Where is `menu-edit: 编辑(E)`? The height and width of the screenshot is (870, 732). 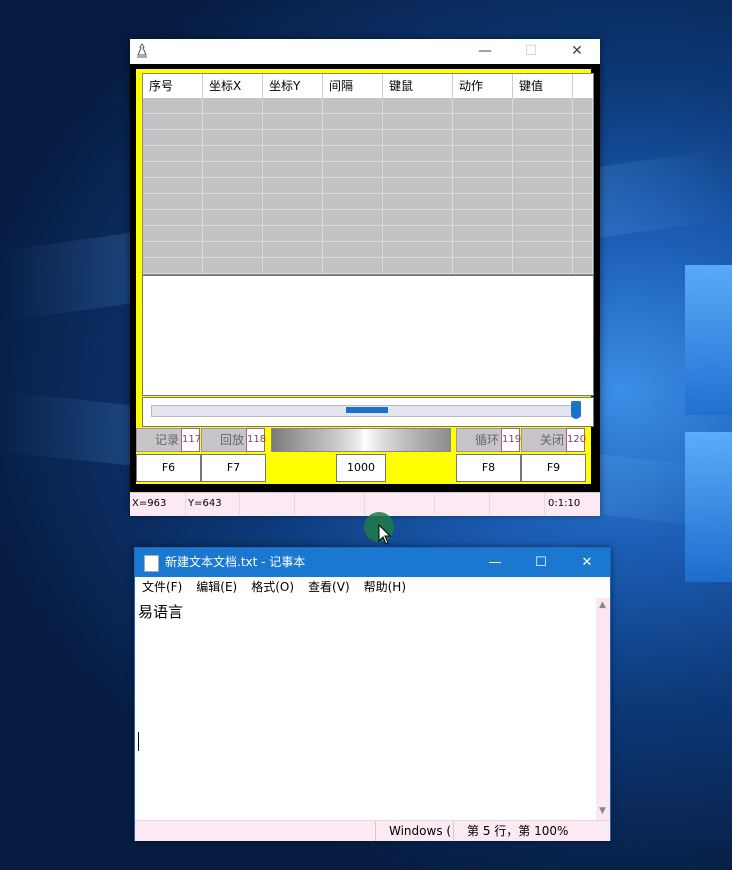
menu-edit: 编辑(E) is located at coordinates (216, 587).